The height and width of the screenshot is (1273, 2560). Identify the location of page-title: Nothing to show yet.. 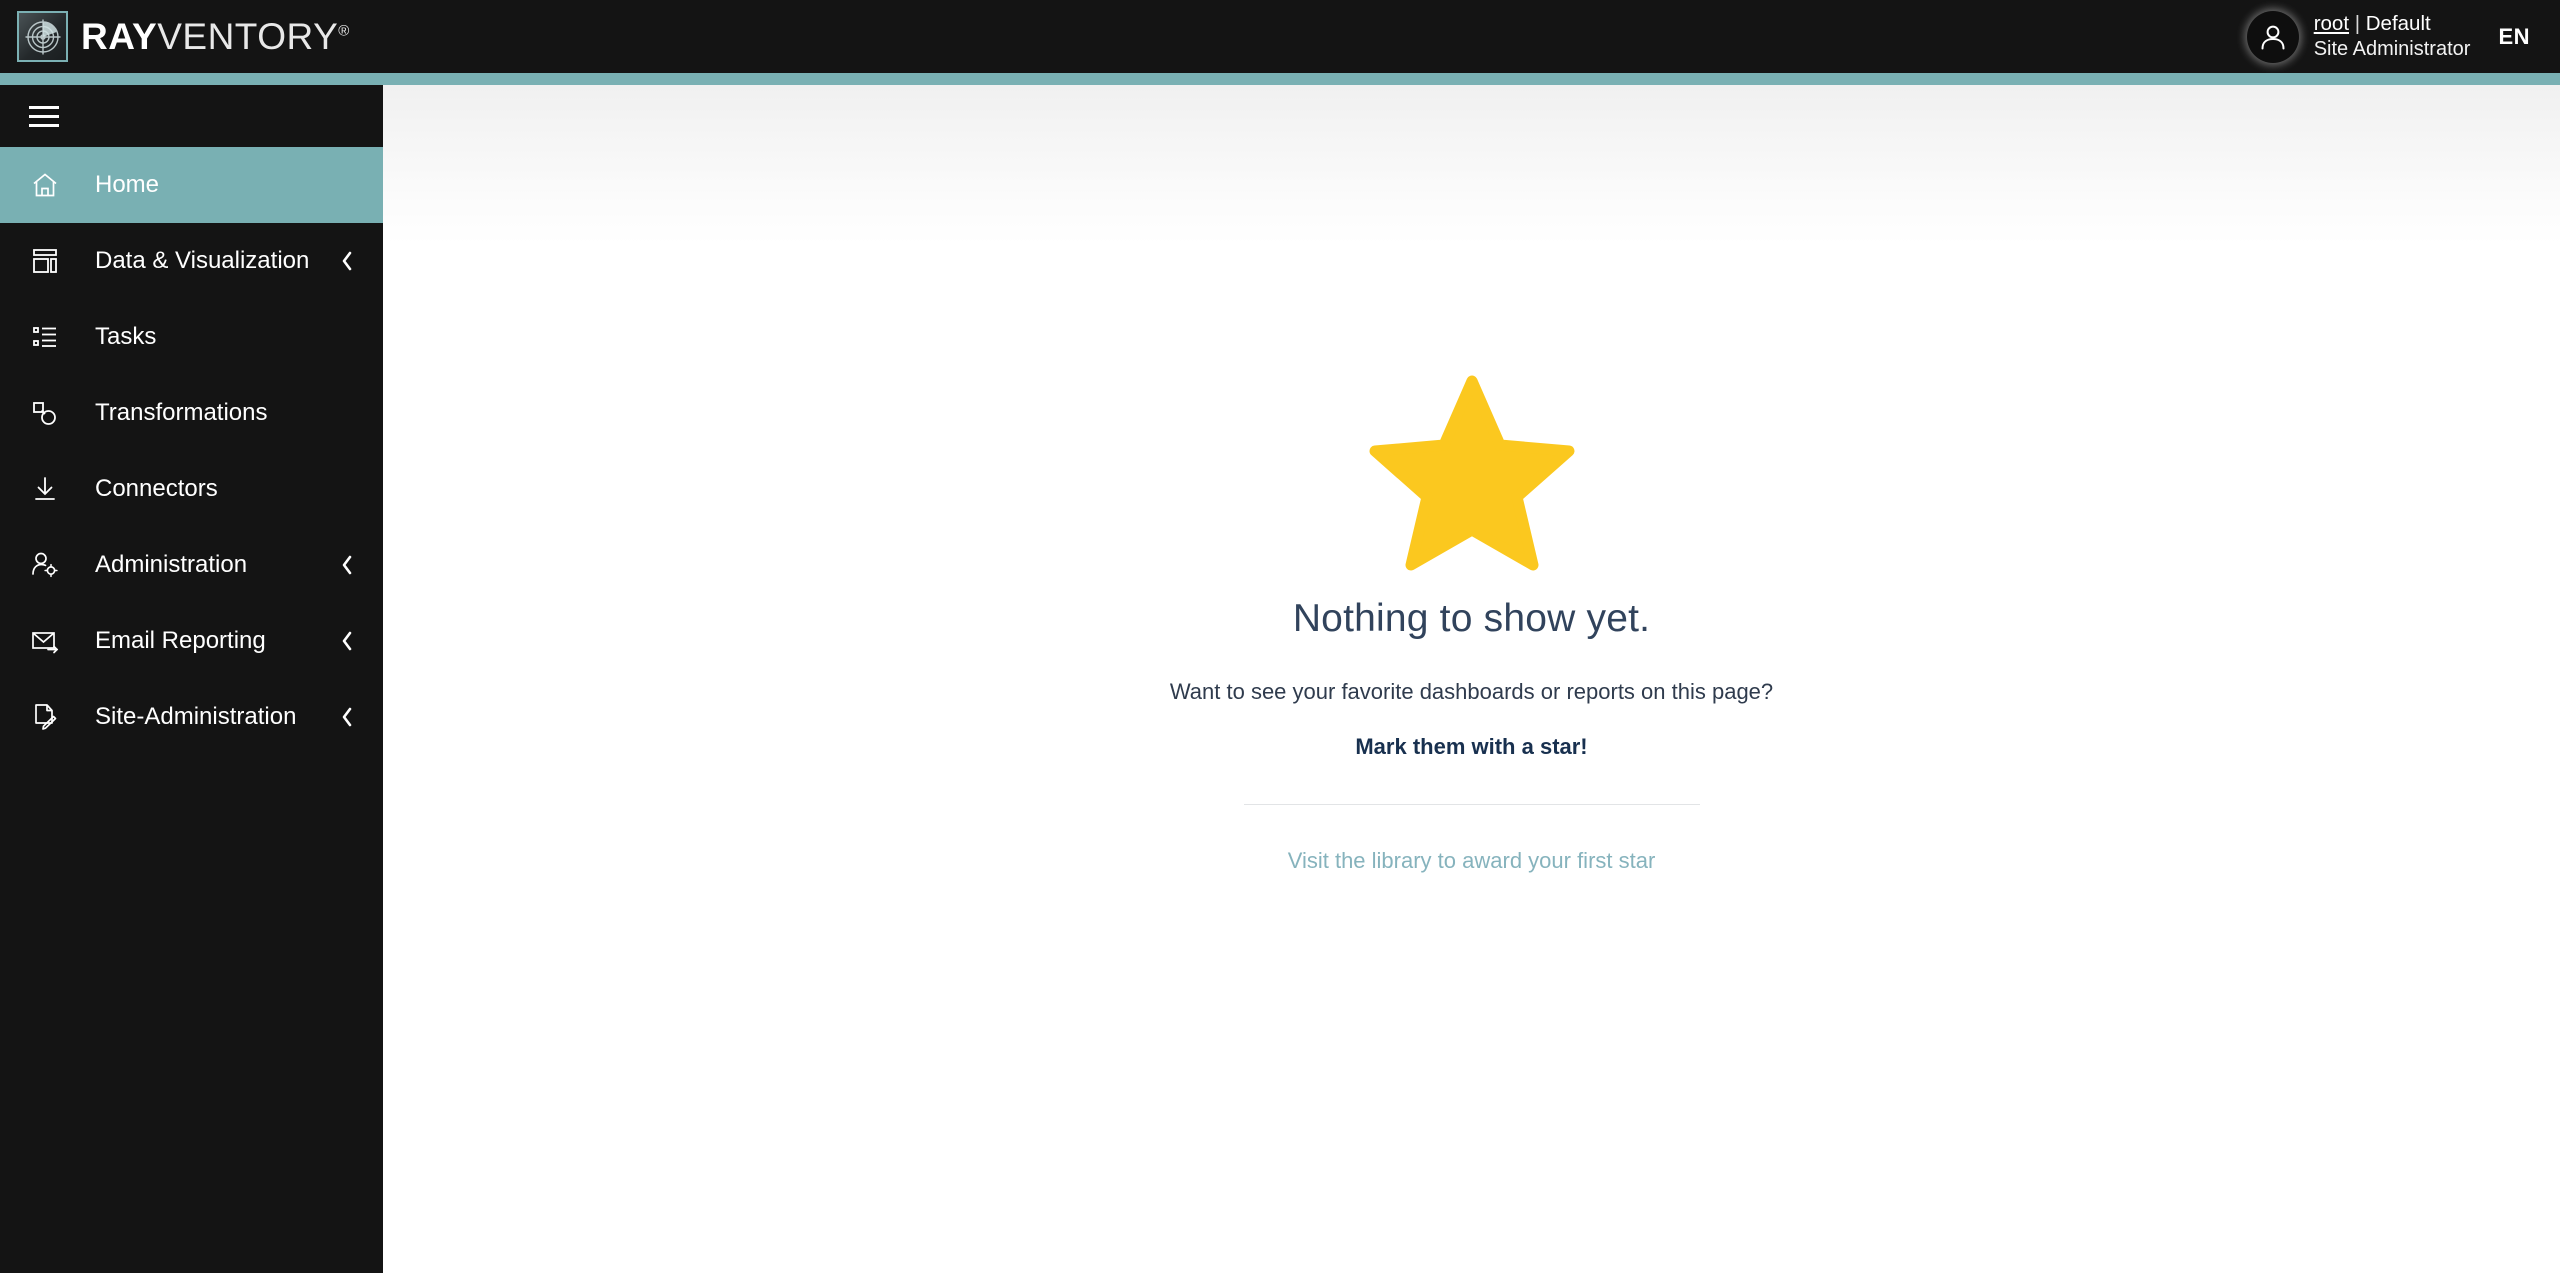
(1471, 618).